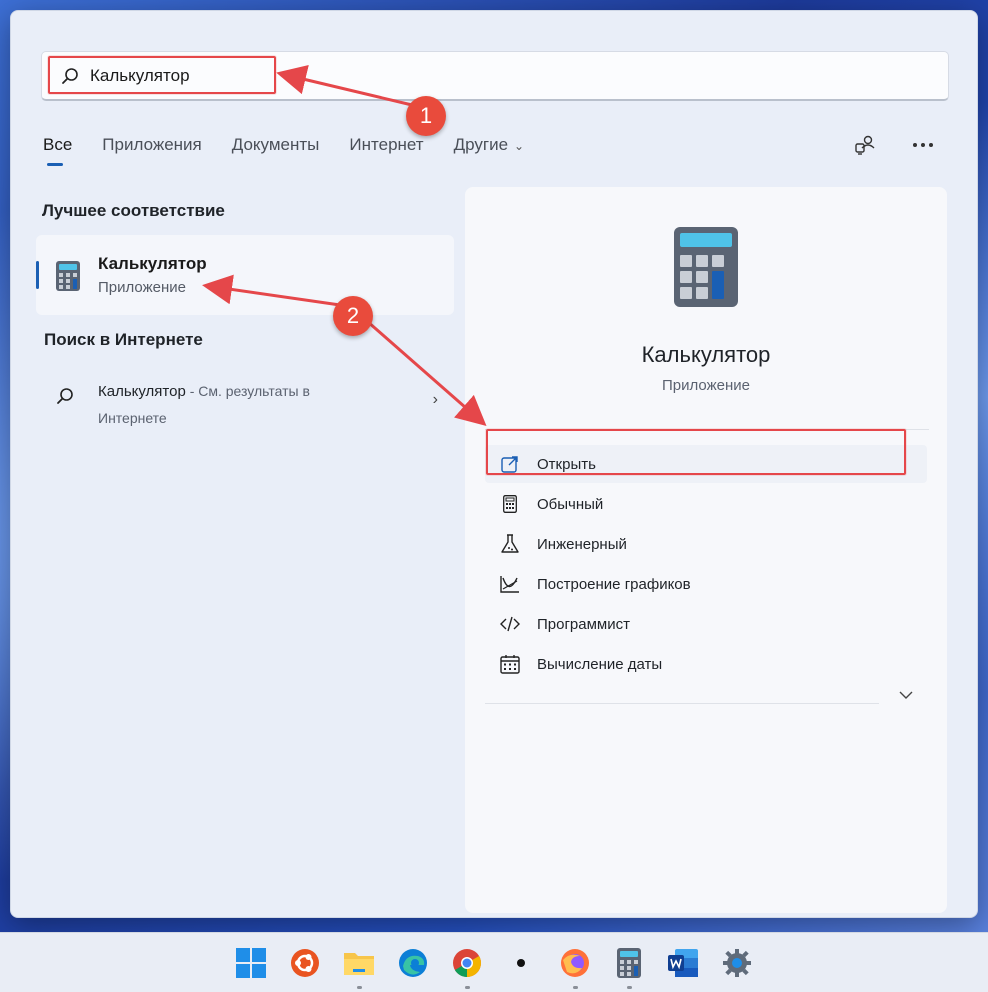 The image size is (988, 992). I want to click on selection-indicator, so click(37, 275).